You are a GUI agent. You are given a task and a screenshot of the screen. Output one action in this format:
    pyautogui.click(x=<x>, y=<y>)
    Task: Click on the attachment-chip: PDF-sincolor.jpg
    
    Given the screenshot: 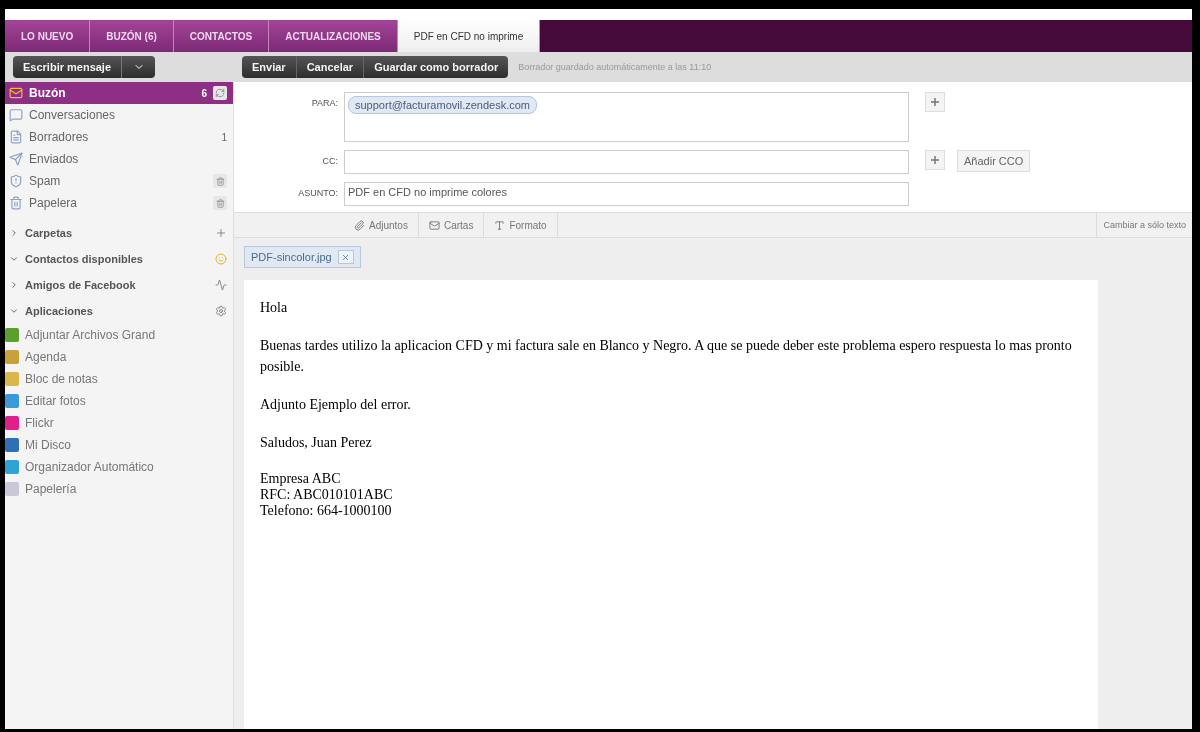 What is the action you would take?
    pyautogui.click(x=302, y=257)
    